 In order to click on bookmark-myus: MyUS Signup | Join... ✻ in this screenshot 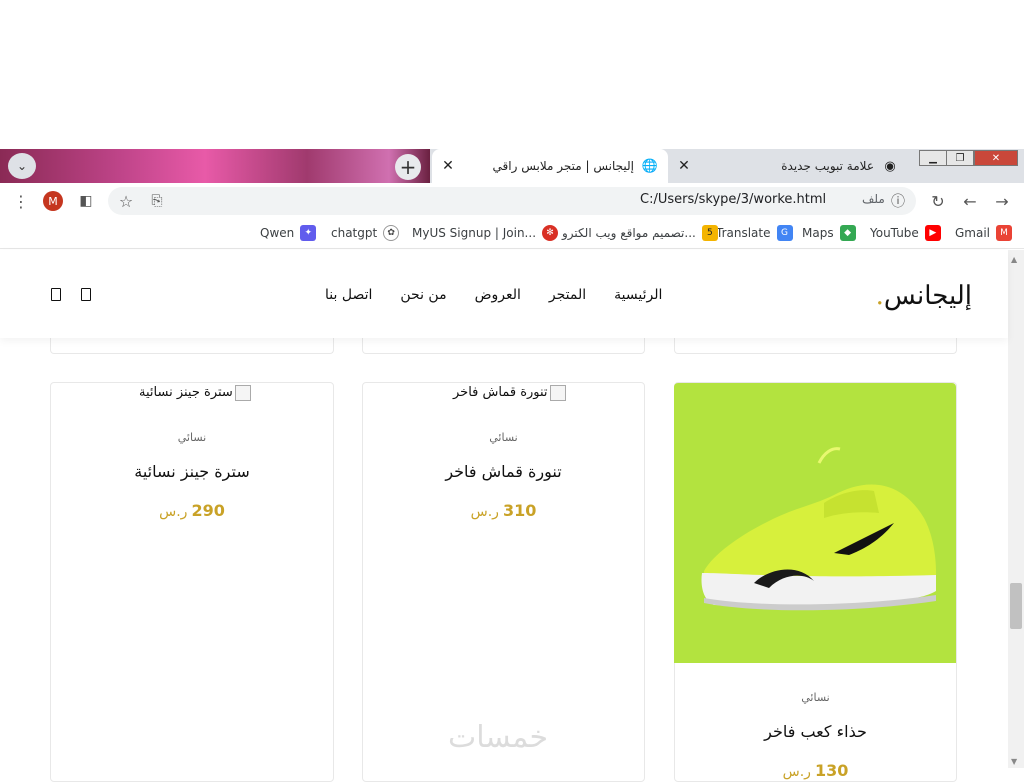, I will do `click(485, 233)`.